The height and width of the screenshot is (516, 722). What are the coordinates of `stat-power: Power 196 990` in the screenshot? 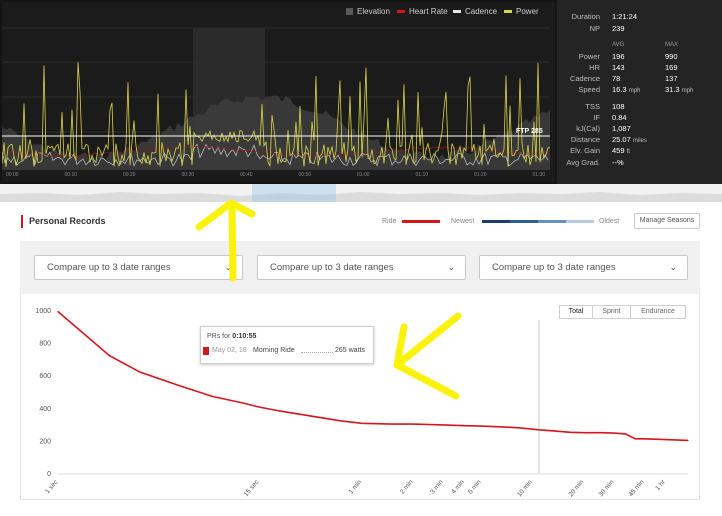 It's located at (628, 56).